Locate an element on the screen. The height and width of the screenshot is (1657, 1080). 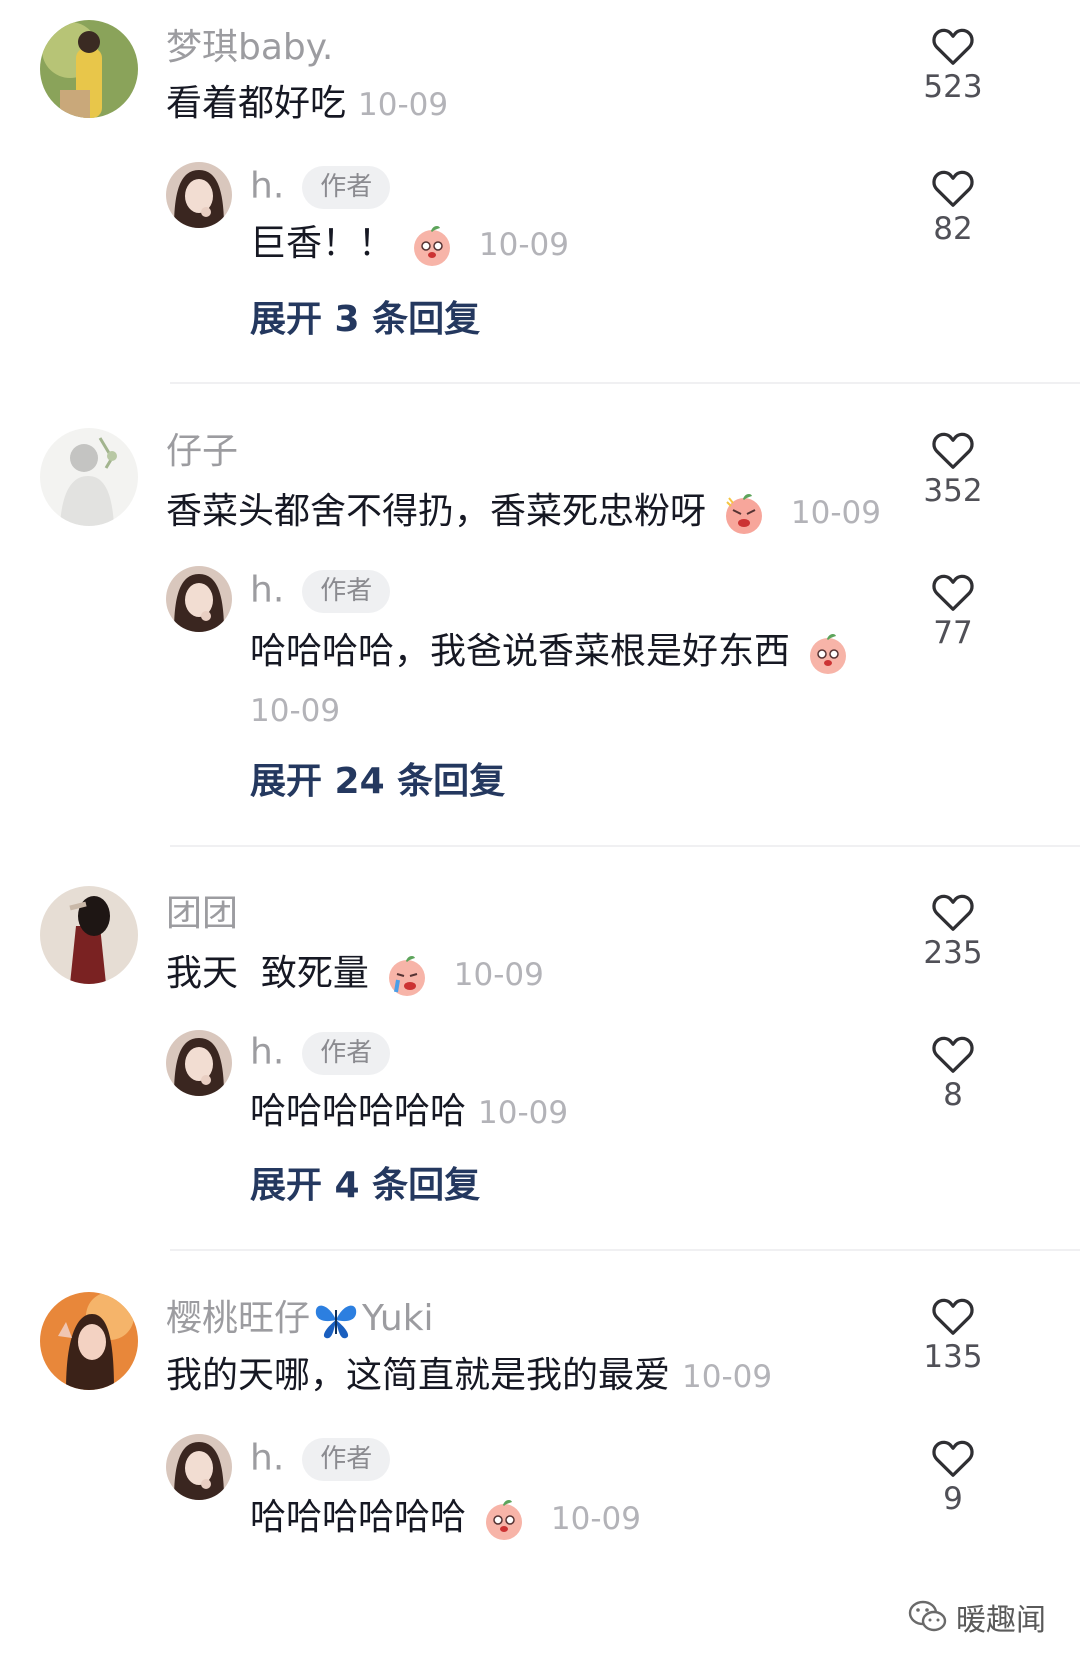
comment-text: 我天 致死量 10-09 is located at coordinates (355, 975).